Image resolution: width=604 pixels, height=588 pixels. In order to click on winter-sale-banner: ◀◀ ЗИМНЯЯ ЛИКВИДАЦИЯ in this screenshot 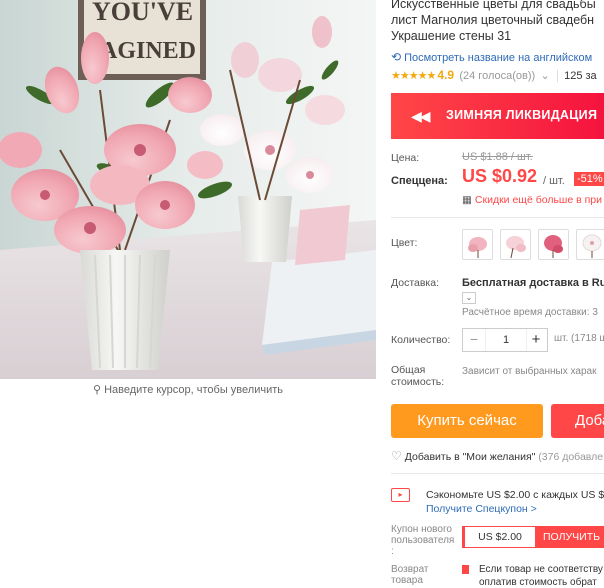, I will do `click(497, 116)`.